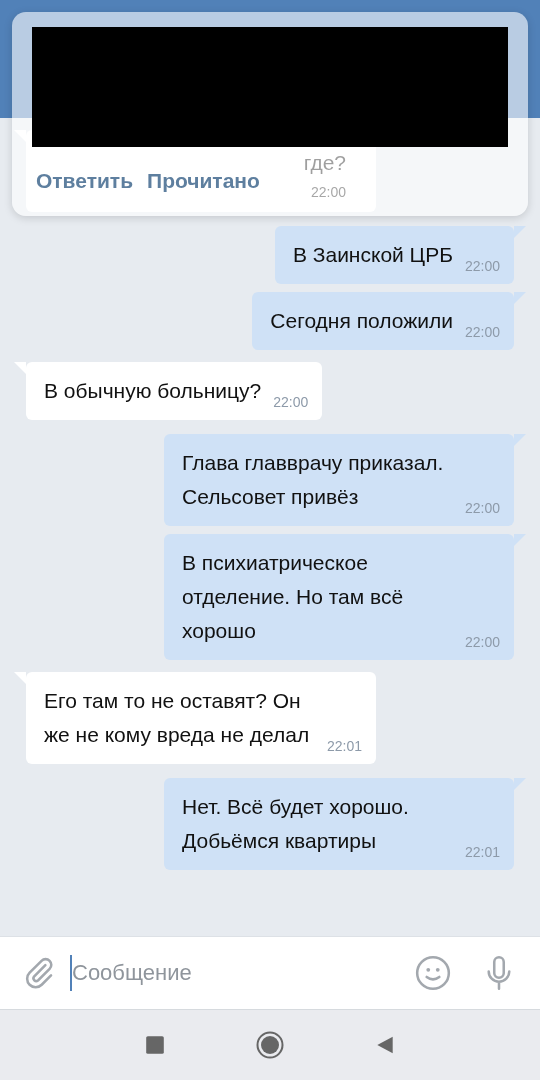 The height and width of the screenshot is (1080, 540). Describe the element at coordinates (177, 718) in the screenshot. I see `message-text: Его там то не оставят? Он же не кому вреда не делал` at that location.